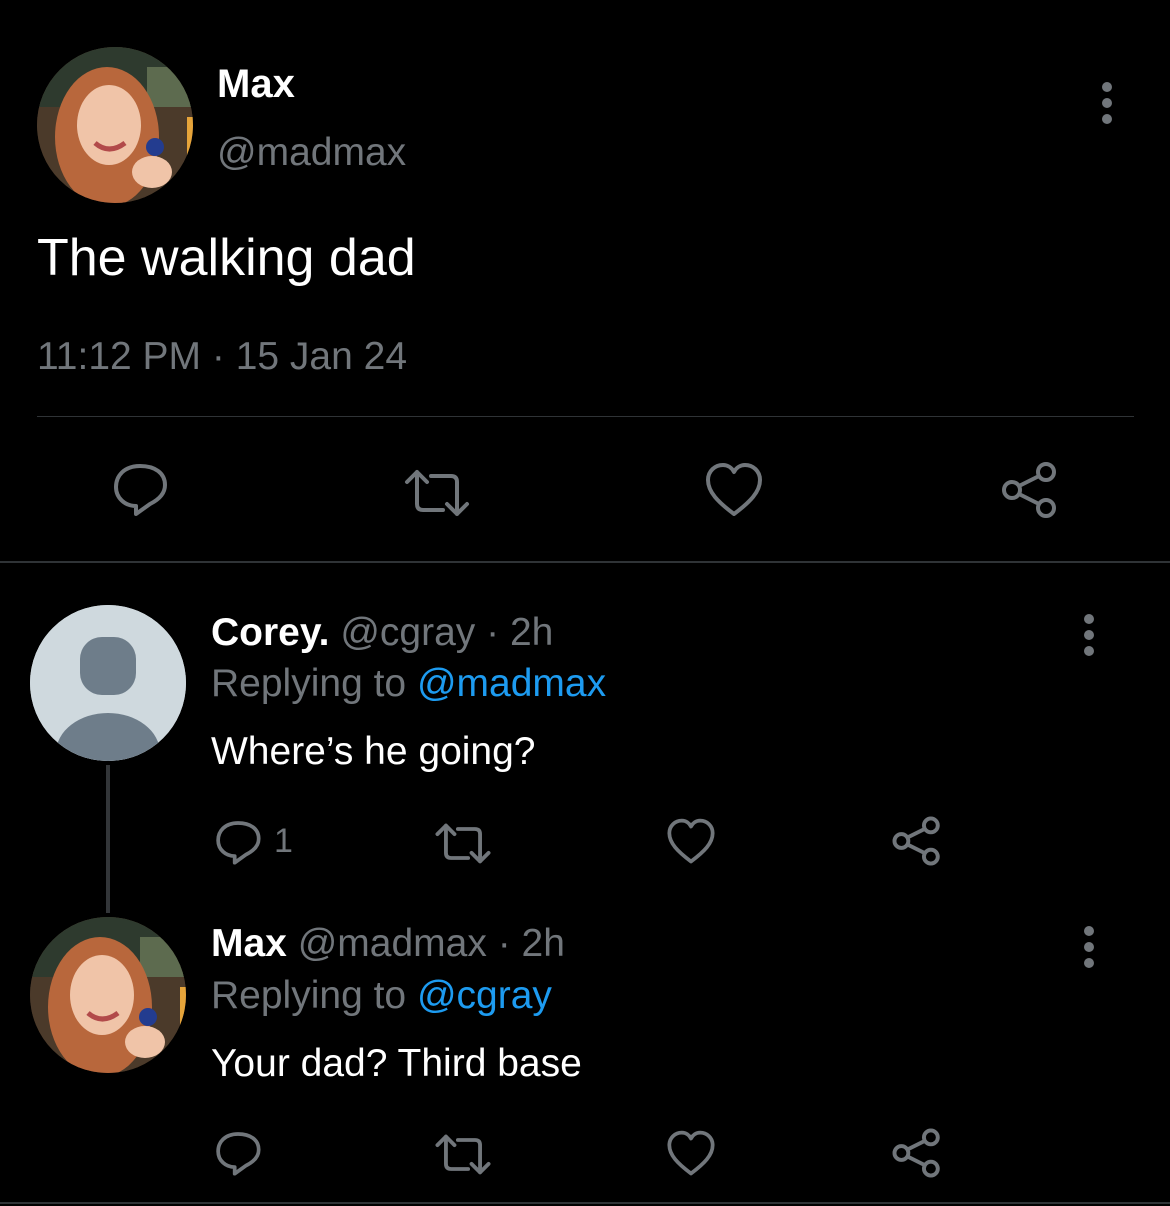  Describe the element at coordinates (238, 1153) in the screenshot. I see `reply-2-reply-icon` at that location.